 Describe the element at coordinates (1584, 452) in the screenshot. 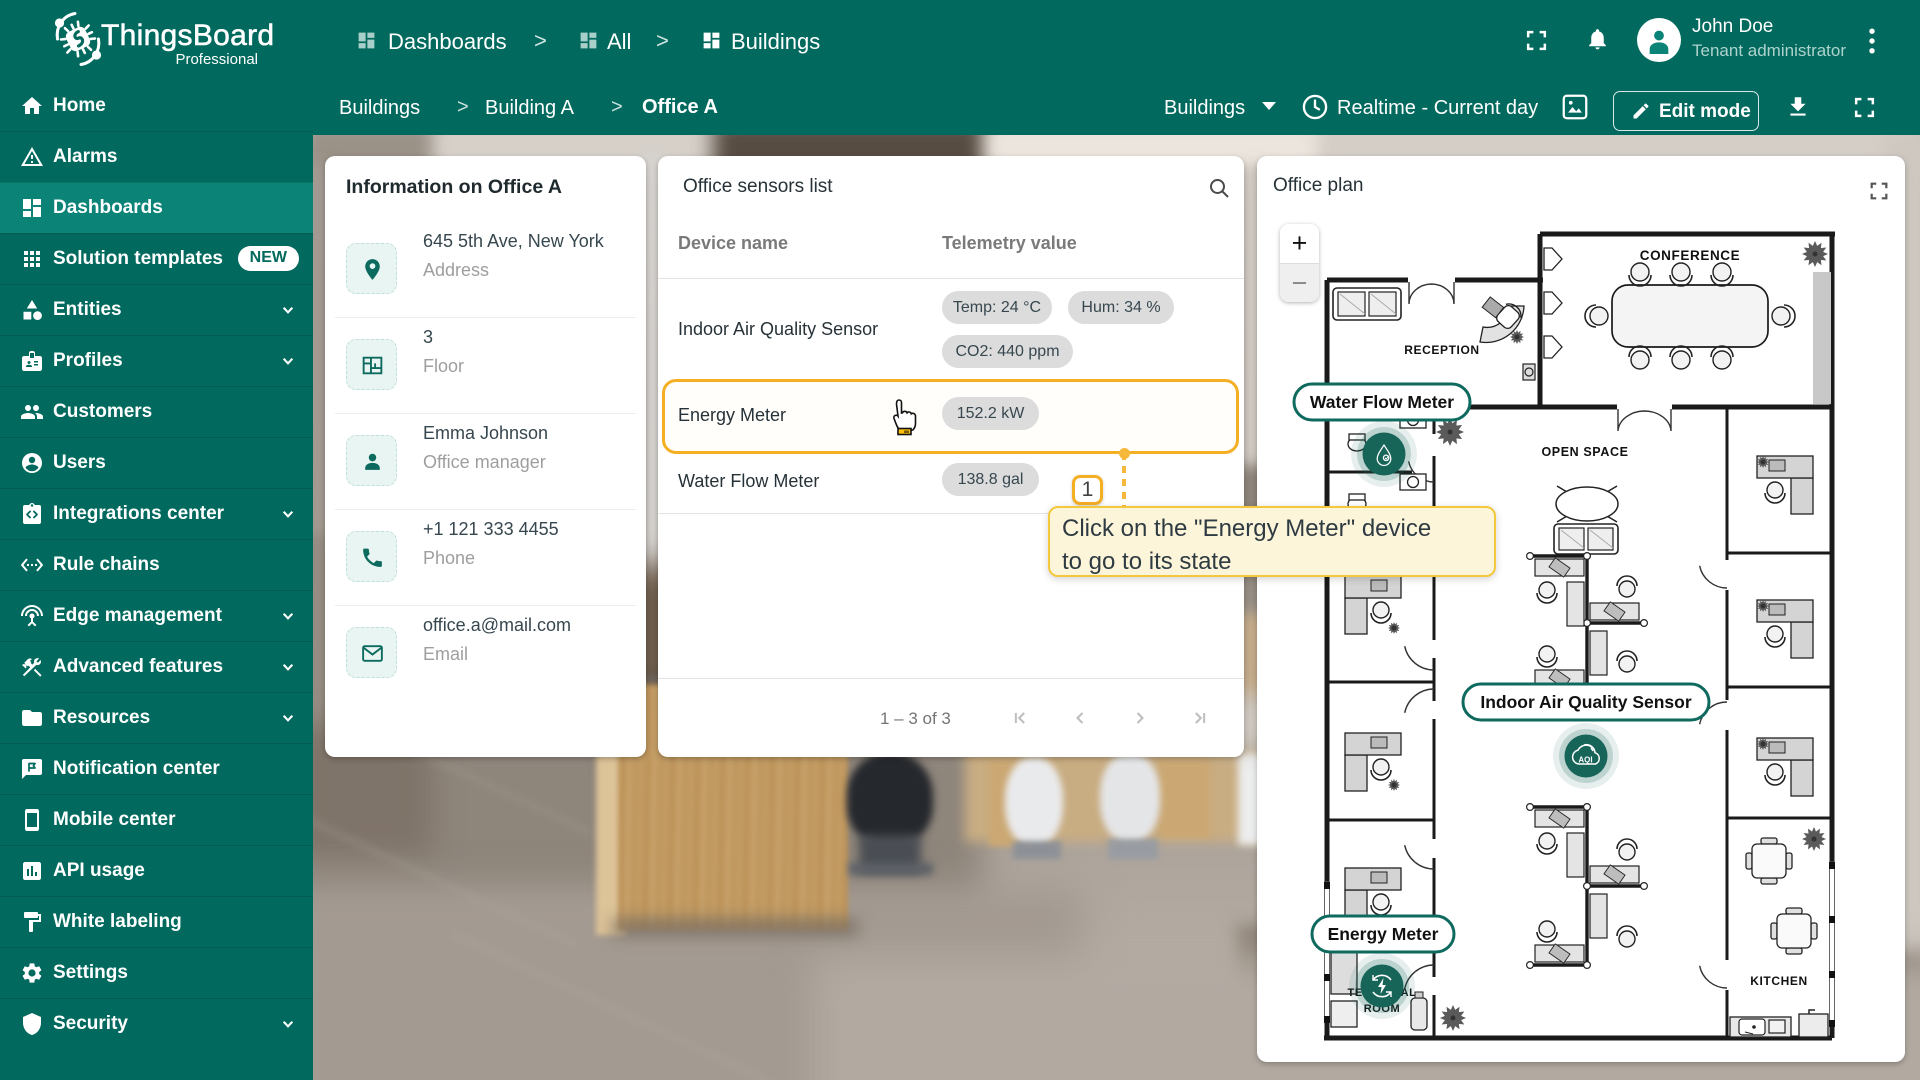

I see `svg-text: OPEN SPACE` at that location.